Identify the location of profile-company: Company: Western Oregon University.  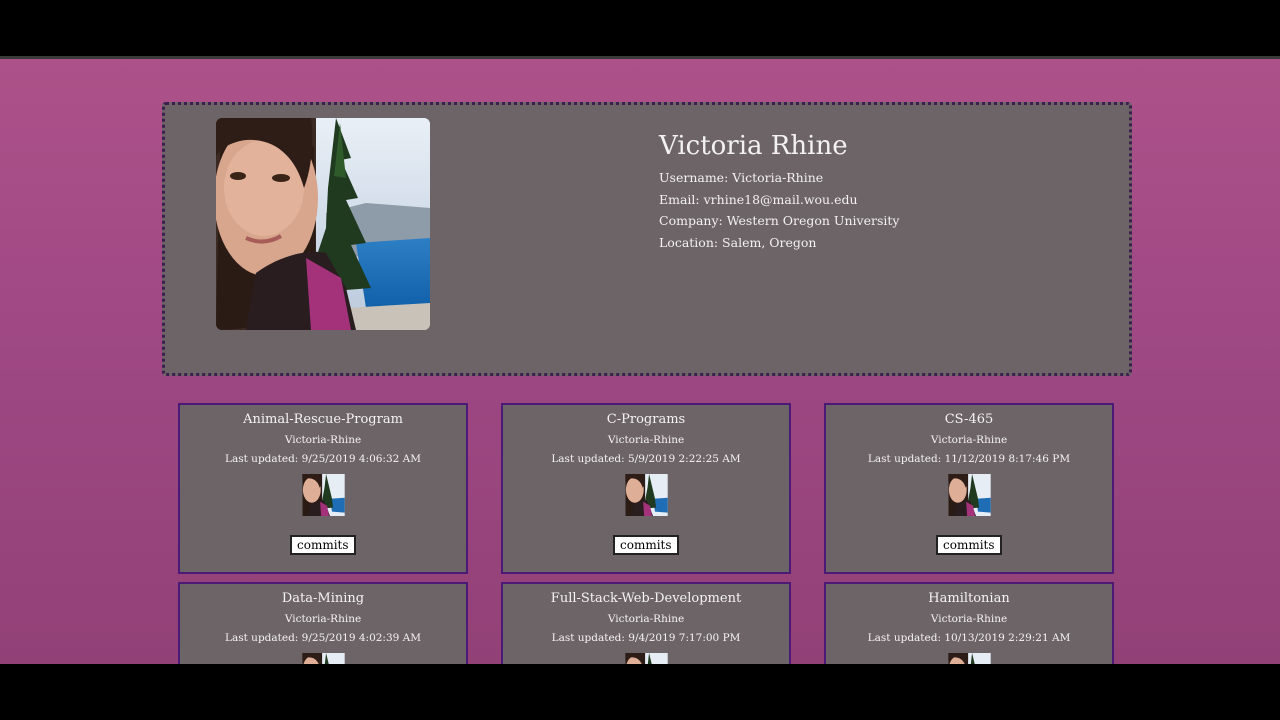
(779, 220).